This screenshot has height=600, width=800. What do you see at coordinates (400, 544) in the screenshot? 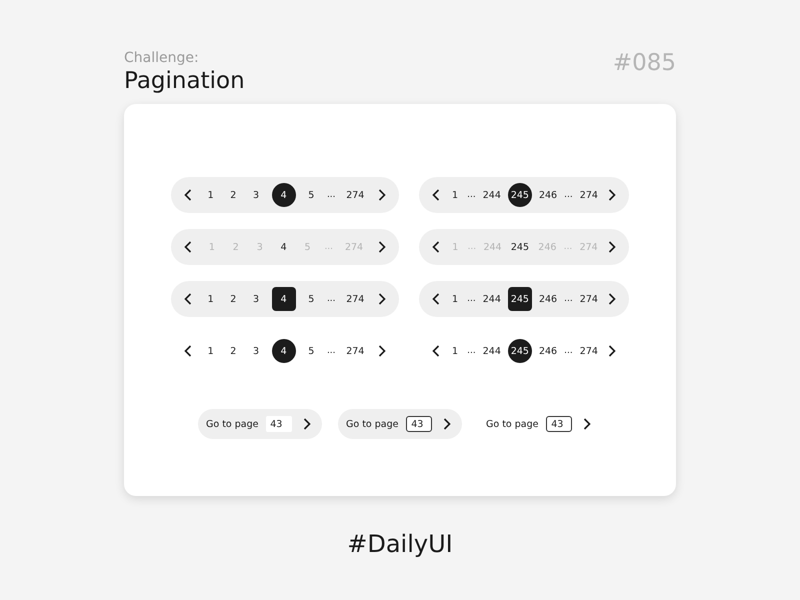
I see `daily-ui-hashtag: #DailyUI` at bounding box center [400, 544].